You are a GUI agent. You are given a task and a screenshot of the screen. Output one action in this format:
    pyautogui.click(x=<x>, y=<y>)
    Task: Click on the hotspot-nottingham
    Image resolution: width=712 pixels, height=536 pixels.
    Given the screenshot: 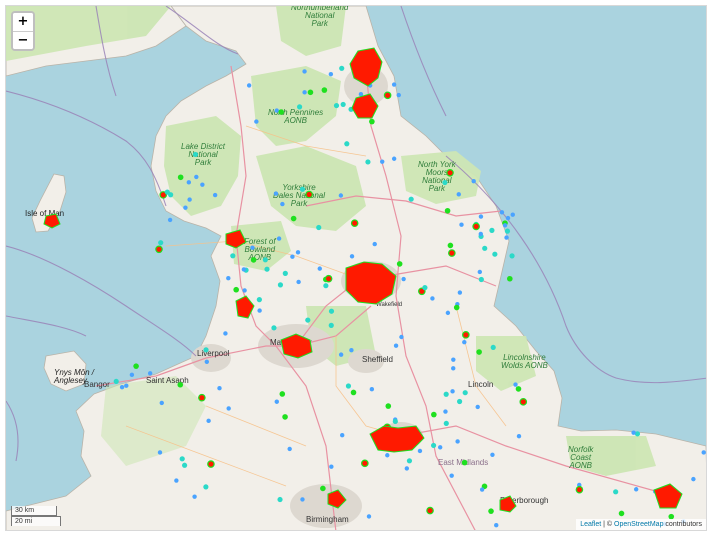 What is the action you would take?
    pyautogui.click(x=397, y=439)
    